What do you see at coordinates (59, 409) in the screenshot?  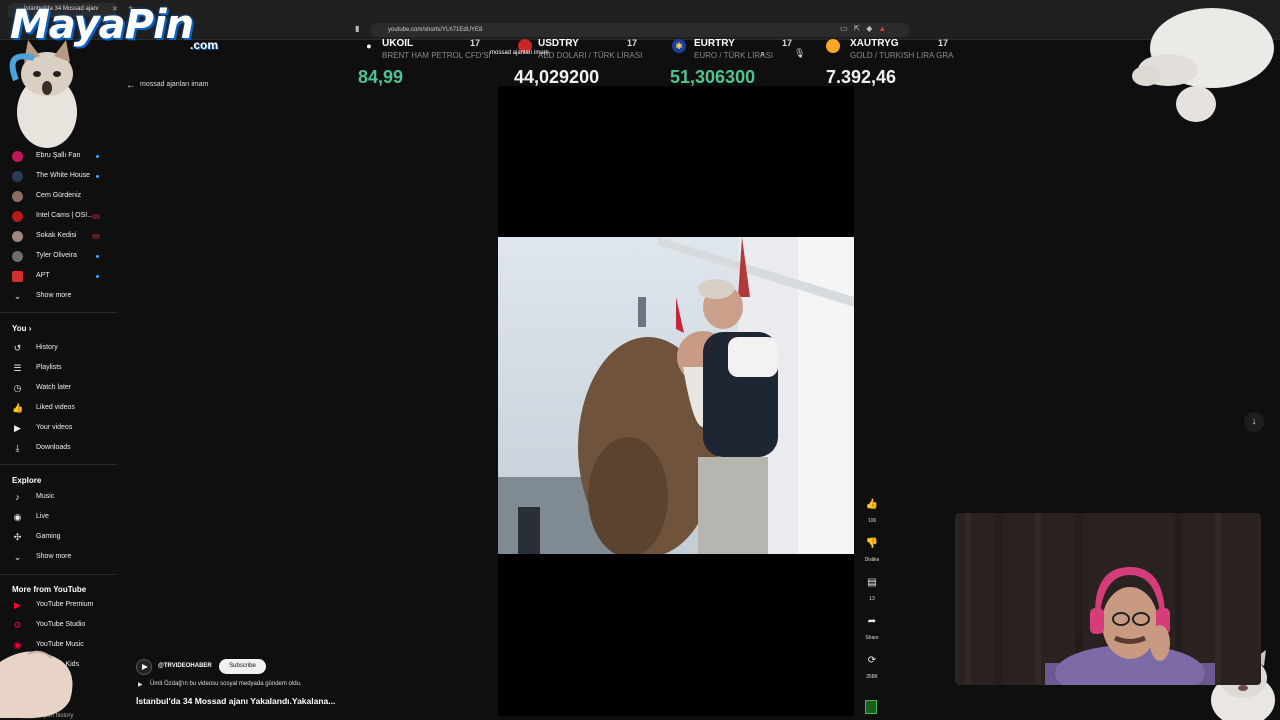 I see `sidebar-item-liked-videos: 👍 Liked videos` at bounding box center [59, 409].